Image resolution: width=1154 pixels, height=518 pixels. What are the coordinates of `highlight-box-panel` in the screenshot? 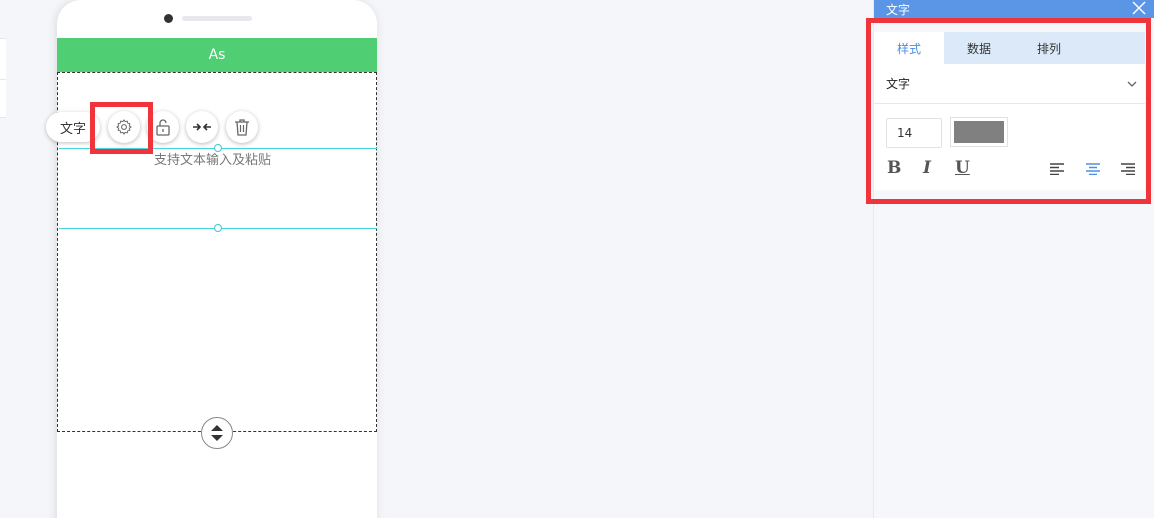 It's located at (1008, 111).